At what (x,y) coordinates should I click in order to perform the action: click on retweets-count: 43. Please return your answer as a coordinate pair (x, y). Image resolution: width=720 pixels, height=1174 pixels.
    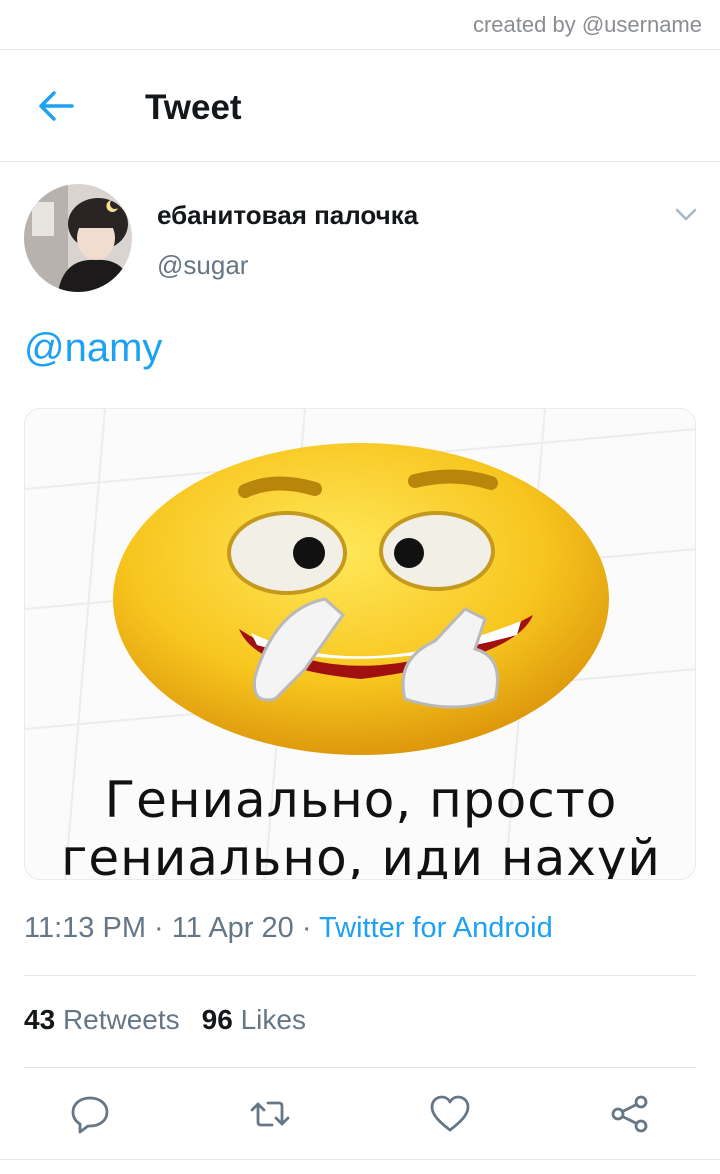
    Looking at the image, I should click on (40, 1019).